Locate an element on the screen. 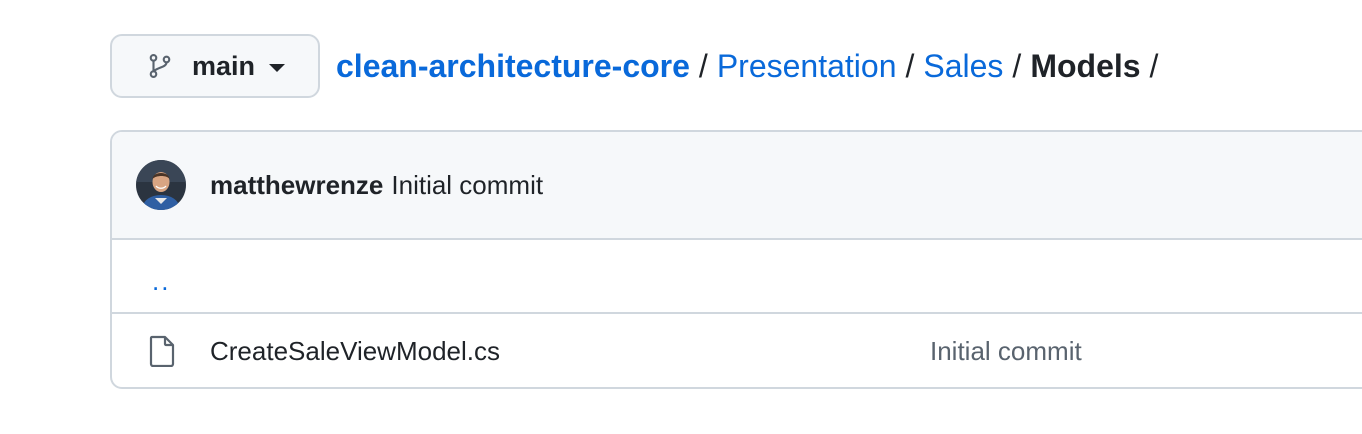  git-branch-icon is located at coordinates (160, 66).